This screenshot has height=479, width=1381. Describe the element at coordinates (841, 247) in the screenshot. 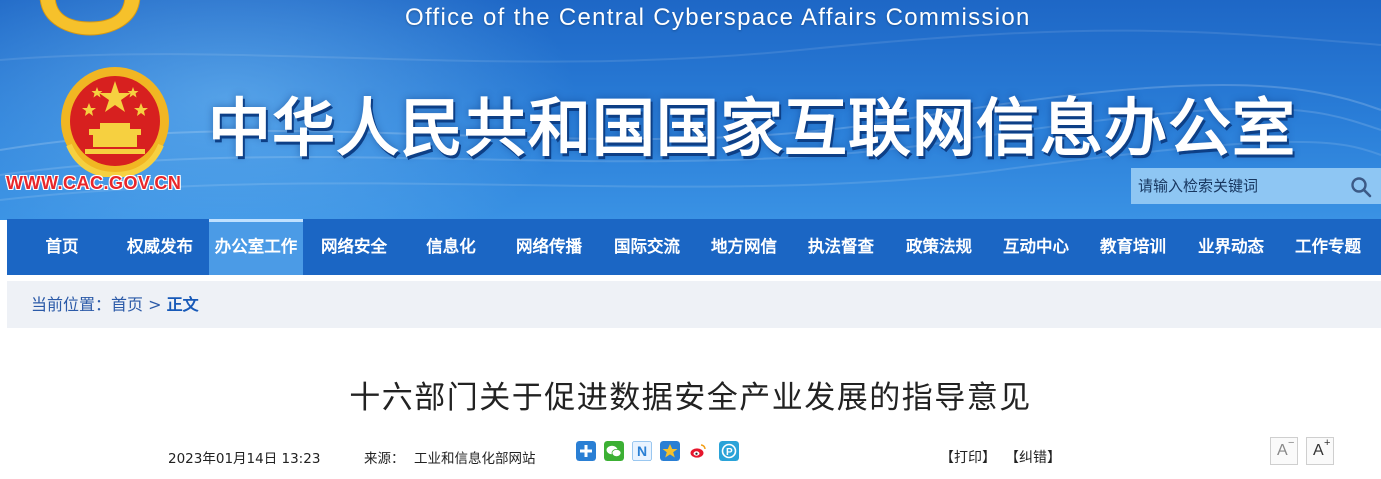

I see `nav-item-law-enforcement: 执法督查` at that location.